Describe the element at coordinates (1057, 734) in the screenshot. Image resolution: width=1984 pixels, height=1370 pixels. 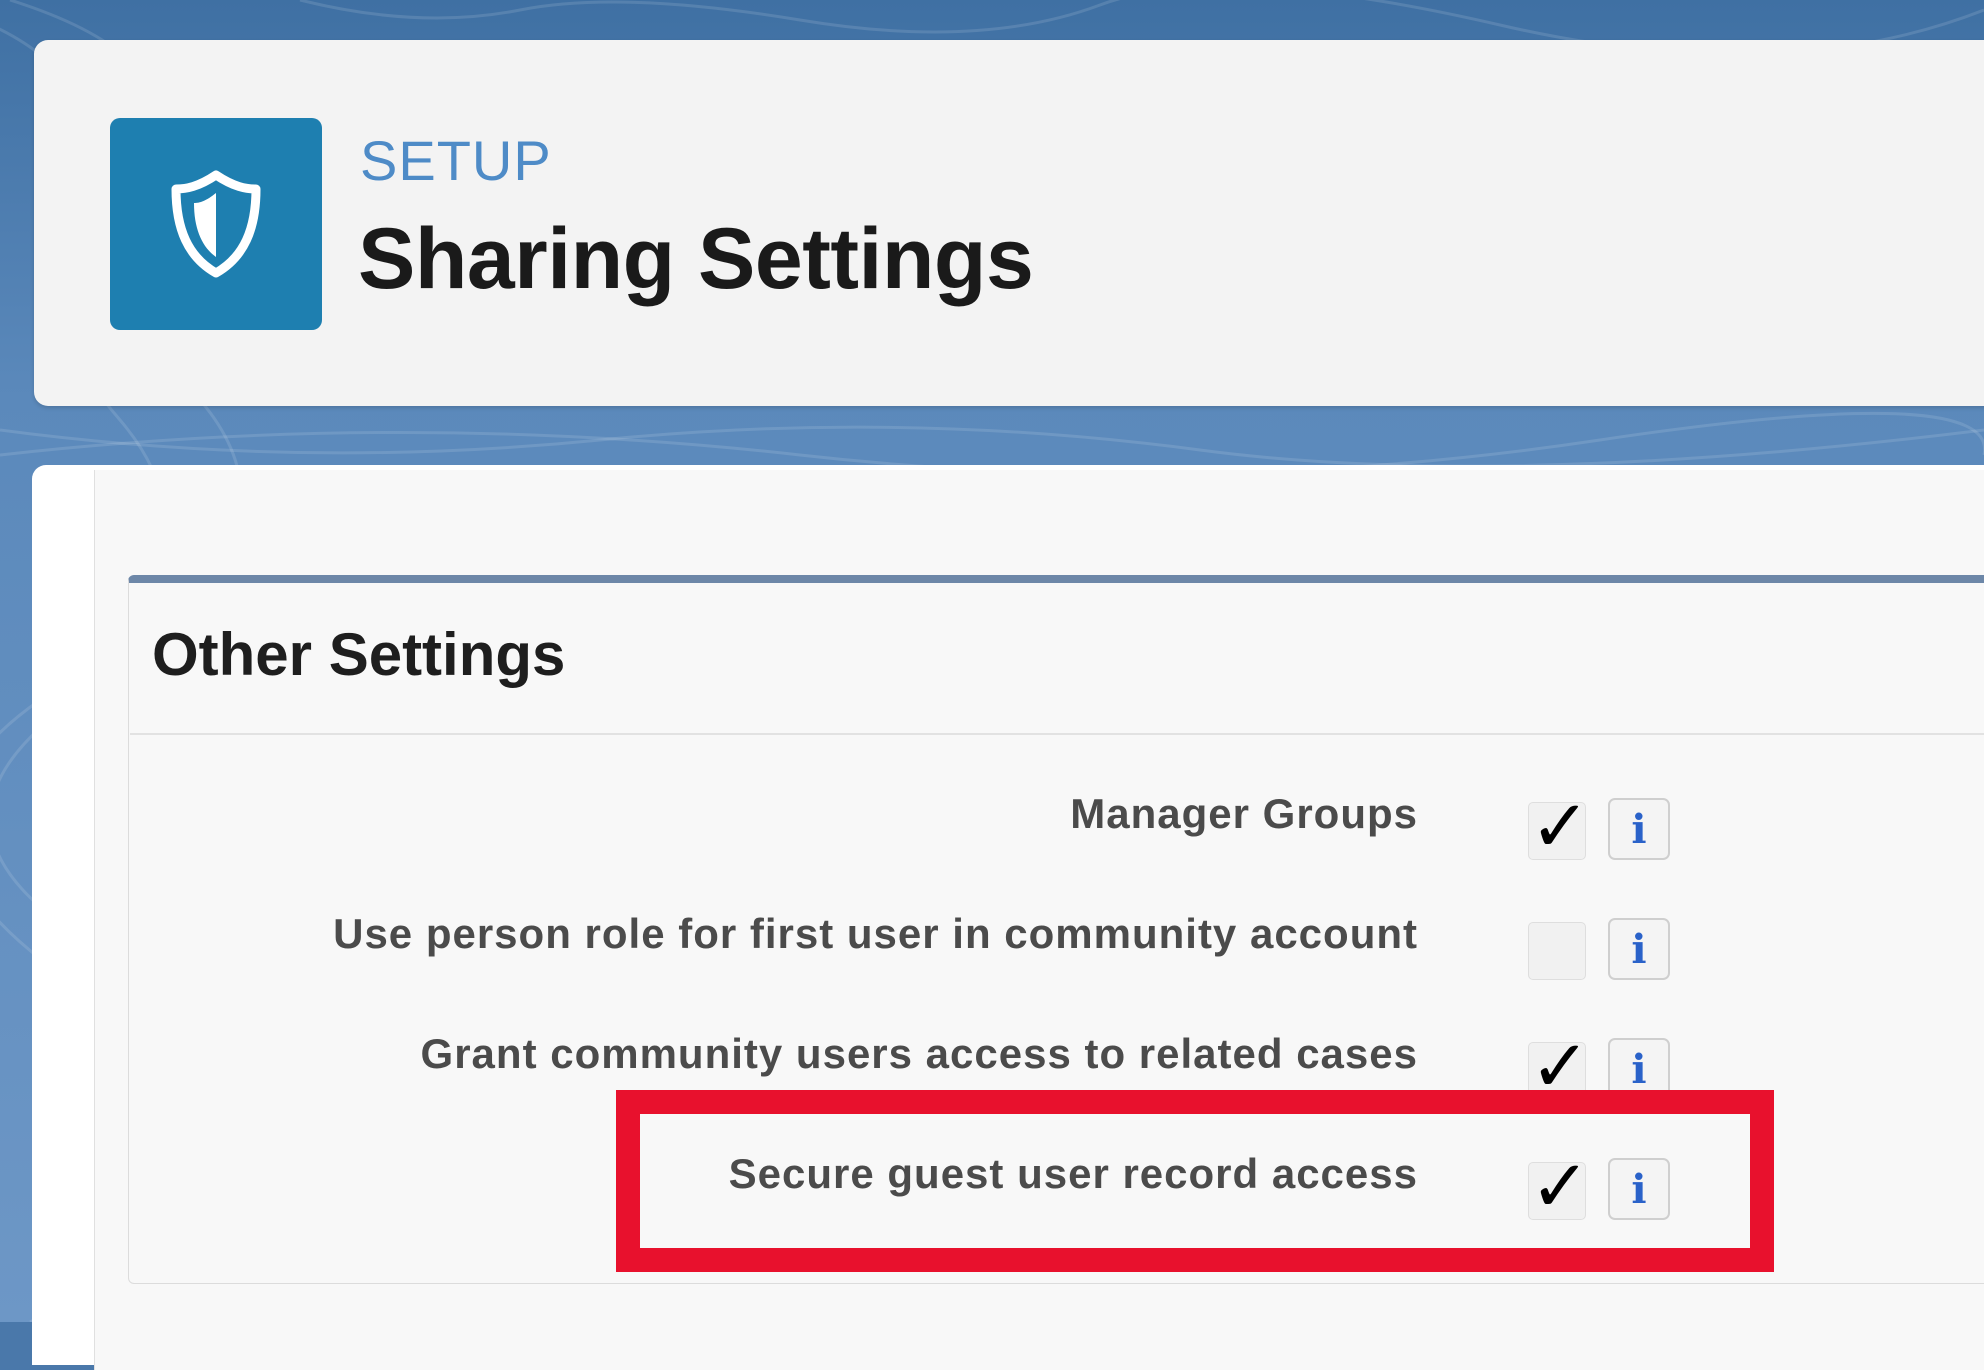
I see `section-divider` at that location.